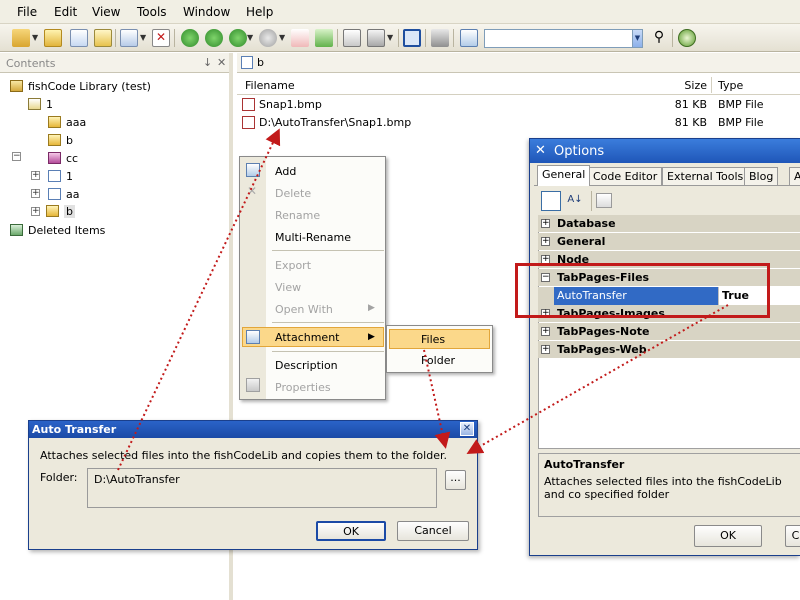 The height and width of the screenshot is (600, 800). Describe the element at coordinates (597, 379) in the screenshot. I see `arrow-to-option` at that location.